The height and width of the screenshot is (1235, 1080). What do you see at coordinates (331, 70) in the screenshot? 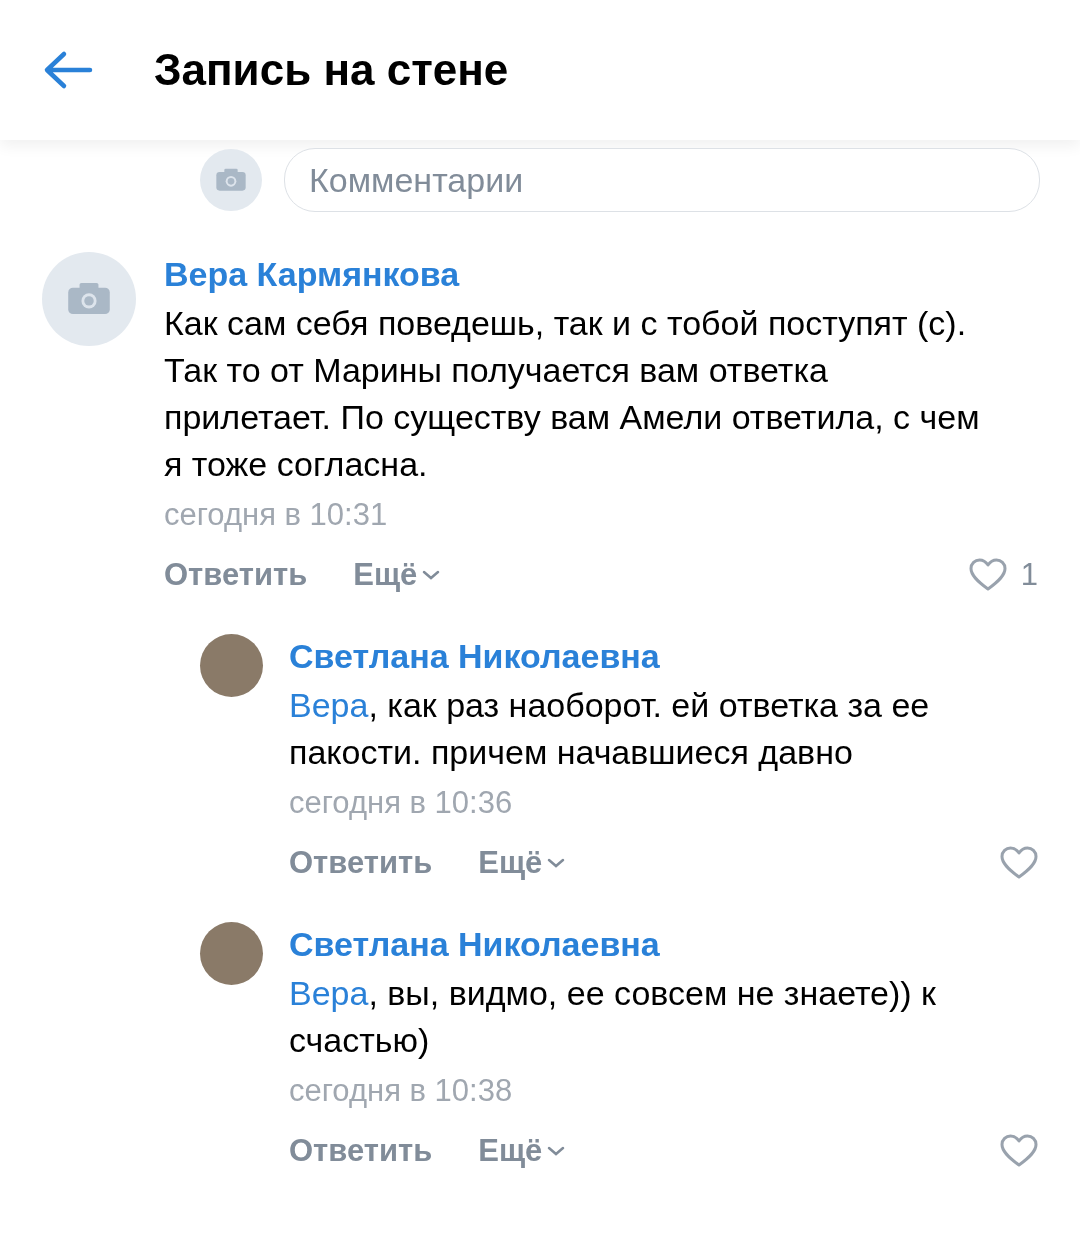
I see `page-title: Запись на стене` at bounding box center [331, 70].